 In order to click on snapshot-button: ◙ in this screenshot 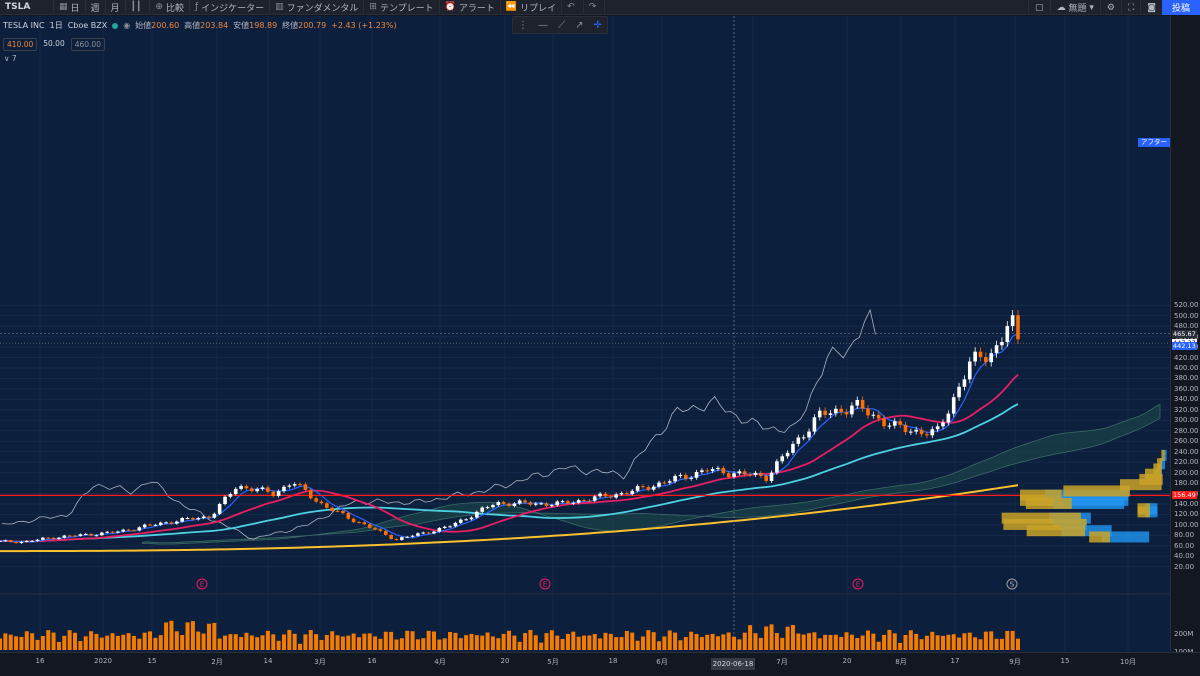, I will do `click(1151, 7)`.